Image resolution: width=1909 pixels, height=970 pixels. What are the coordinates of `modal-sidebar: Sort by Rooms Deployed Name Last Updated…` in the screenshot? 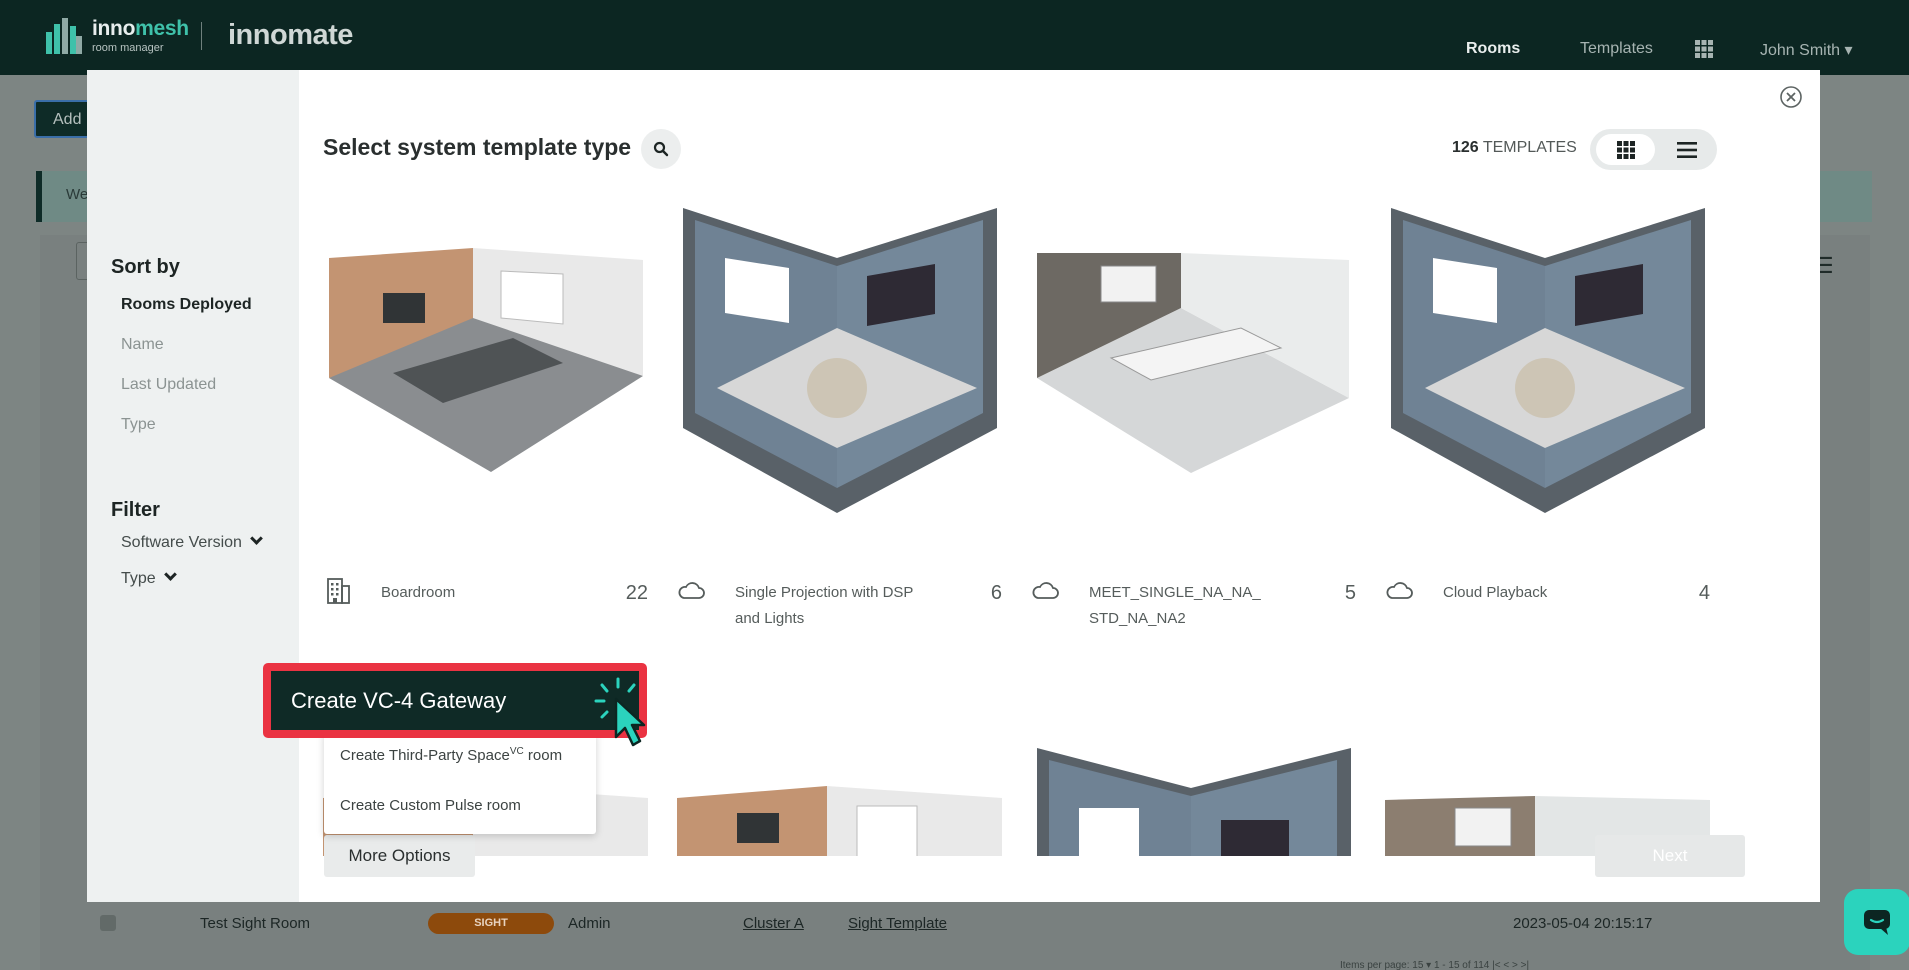 It's located at (193, 486).